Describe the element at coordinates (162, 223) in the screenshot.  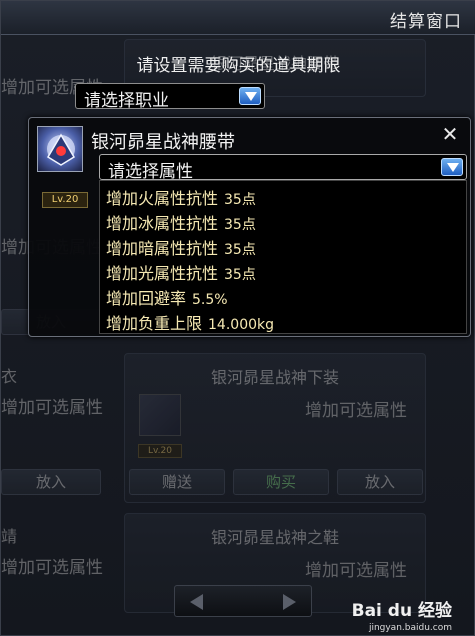
I see `attribute-option-label: 增加冰属性抗性` at that location.